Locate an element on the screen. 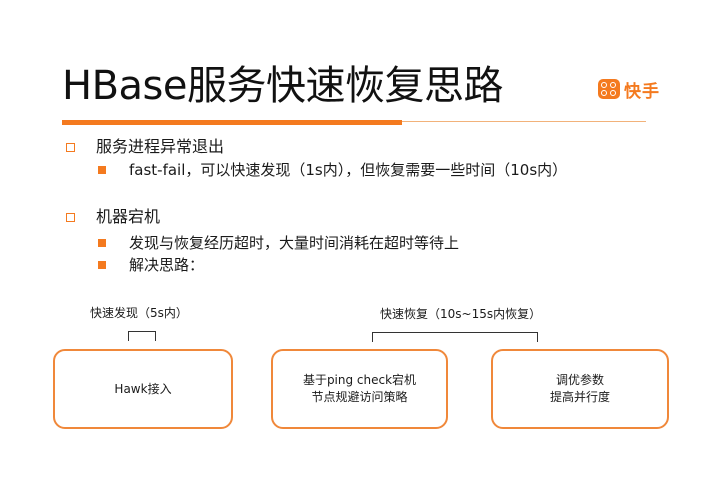 The image size is (702, 496). tuning-box: 调优参数 提高并行度 is located at coordinates (580, 389).